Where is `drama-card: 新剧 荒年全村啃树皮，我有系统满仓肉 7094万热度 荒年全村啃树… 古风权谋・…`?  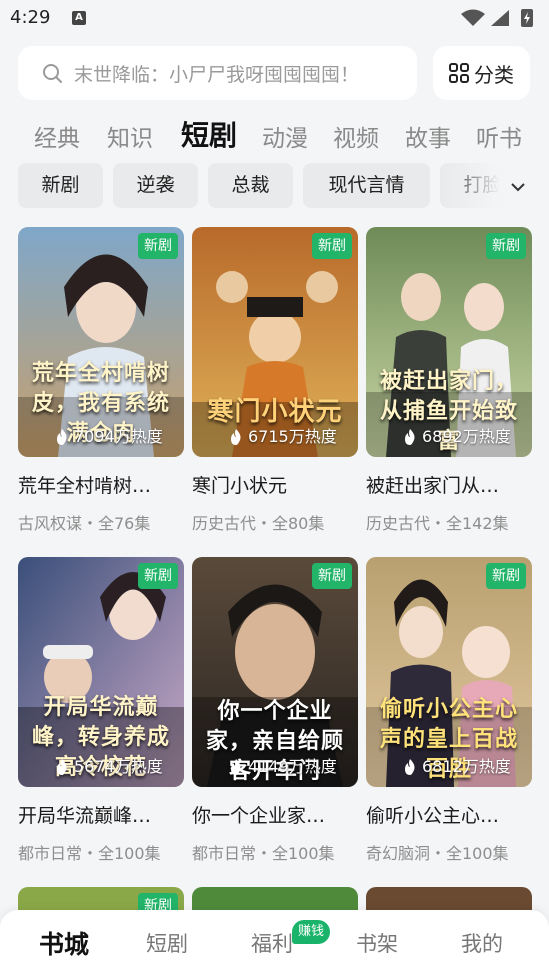
drama-card: 新剧 荒年全村啃树皮，我有系统满仓肉 7094万热度 荒年全村啃树… 古风权谋・… is located at coordinates (101, 380).